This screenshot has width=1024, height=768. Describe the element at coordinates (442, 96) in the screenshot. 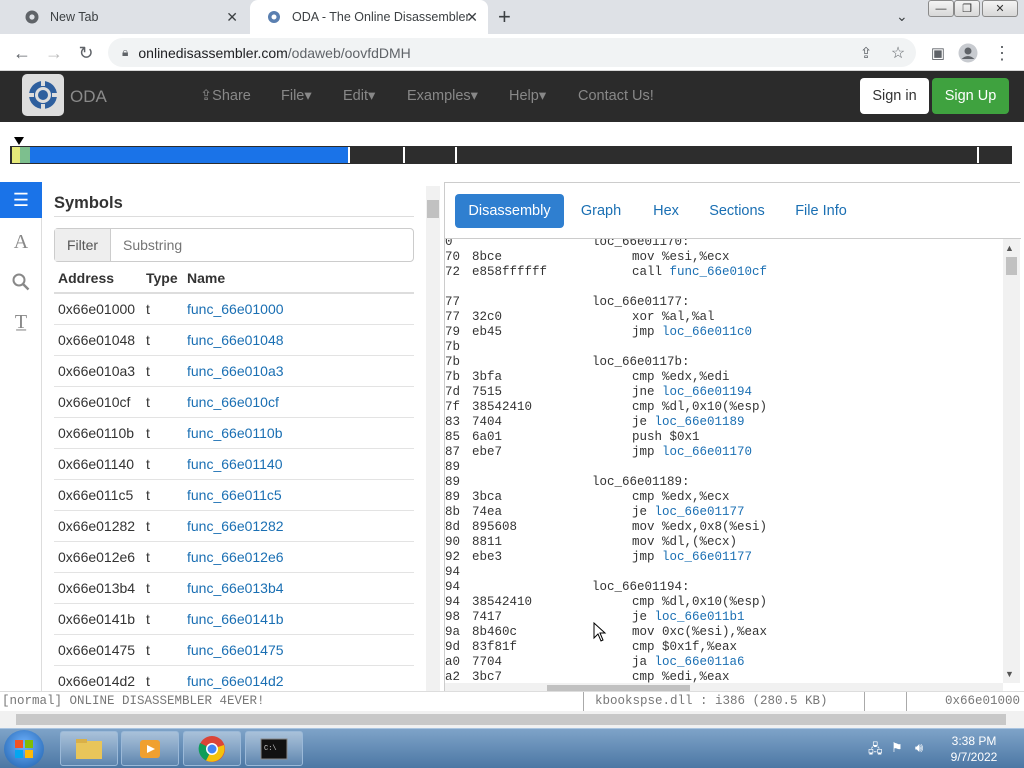

I see `examples-menu: Examples▾` at that location.